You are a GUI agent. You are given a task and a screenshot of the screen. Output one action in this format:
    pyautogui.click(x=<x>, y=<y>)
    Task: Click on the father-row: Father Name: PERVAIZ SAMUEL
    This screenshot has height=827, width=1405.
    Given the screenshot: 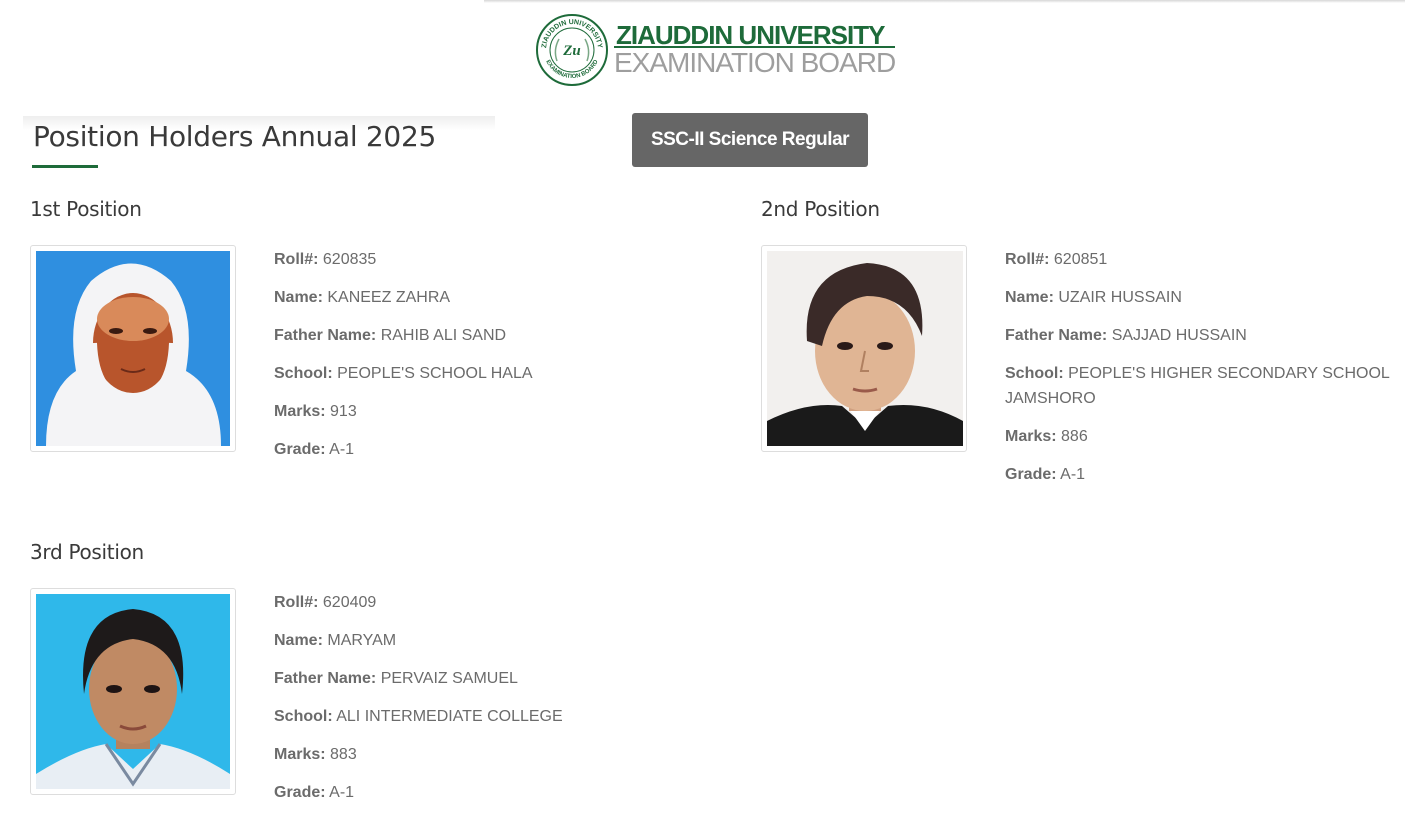 What is the action you would take?
    pyautogui.click(x=494, y=678)
    